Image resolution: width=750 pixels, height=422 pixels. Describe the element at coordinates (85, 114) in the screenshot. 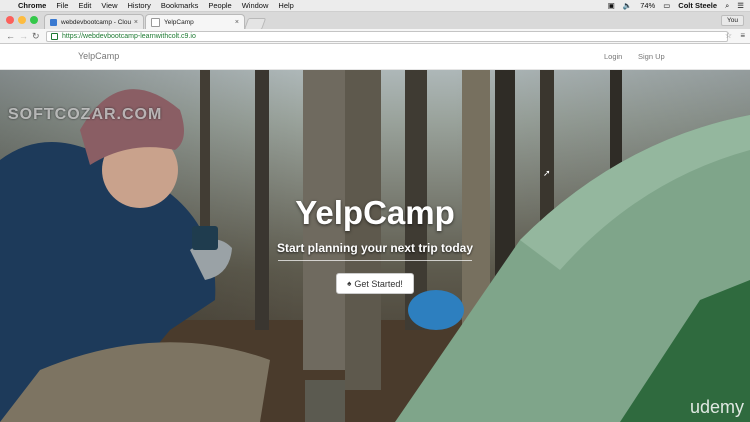

I see `watermark-text: SOFTCOZAR.COM` at that location.